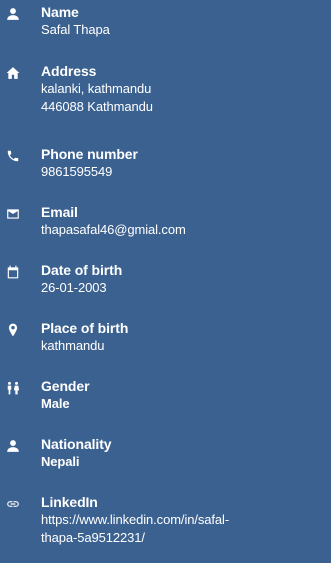 Image resolution: width=331 pixels, height=563 pixels. Describe the element at coordinates (65, 386) in the screenshot. I see `gender-label: Gender` at that location.